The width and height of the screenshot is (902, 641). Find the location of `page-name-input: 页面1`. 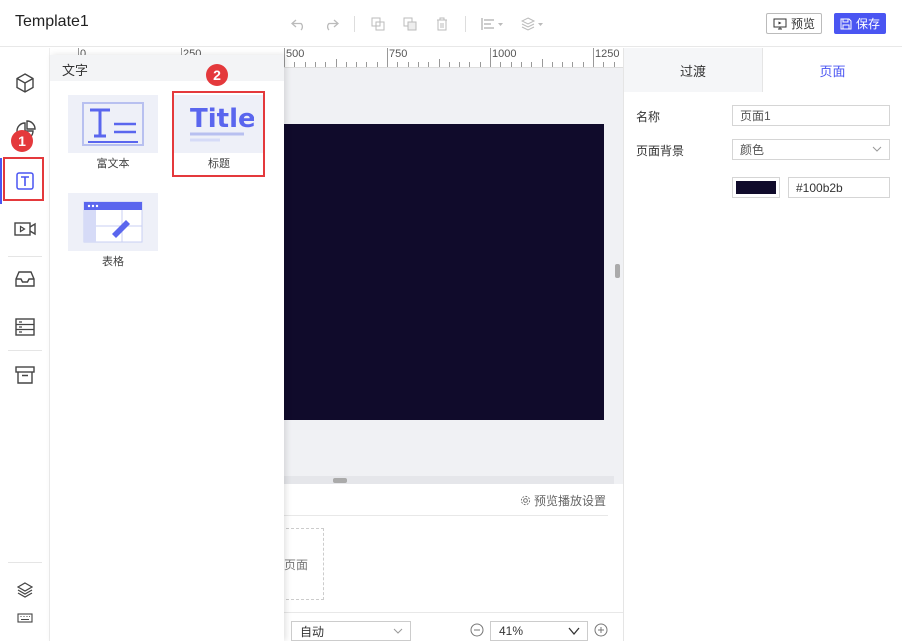

page-name-input: 页面1 is located at coordinates (811, 115).